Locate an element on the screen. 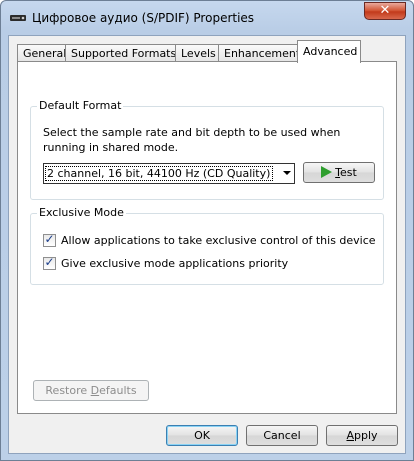 The width and height of the screenshot is (414, 461). restore-defaults-button: Restore Defaults is located at coordinates (91, 390).